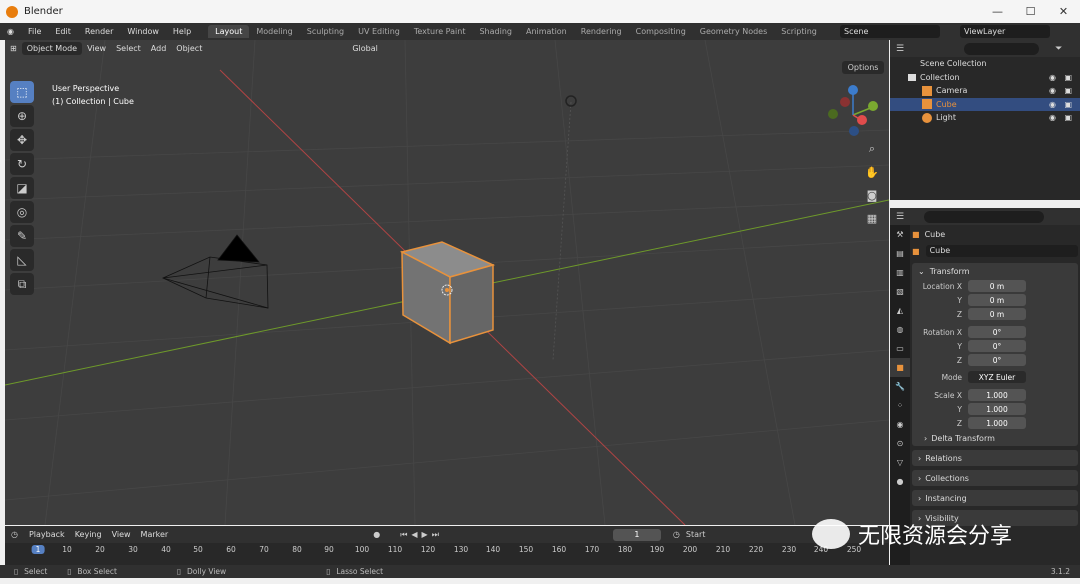  What do you see at coordinates (274, 31) in the screenshot?
I see `tab-modeling: Modeling` at bounding box center [274, 31].